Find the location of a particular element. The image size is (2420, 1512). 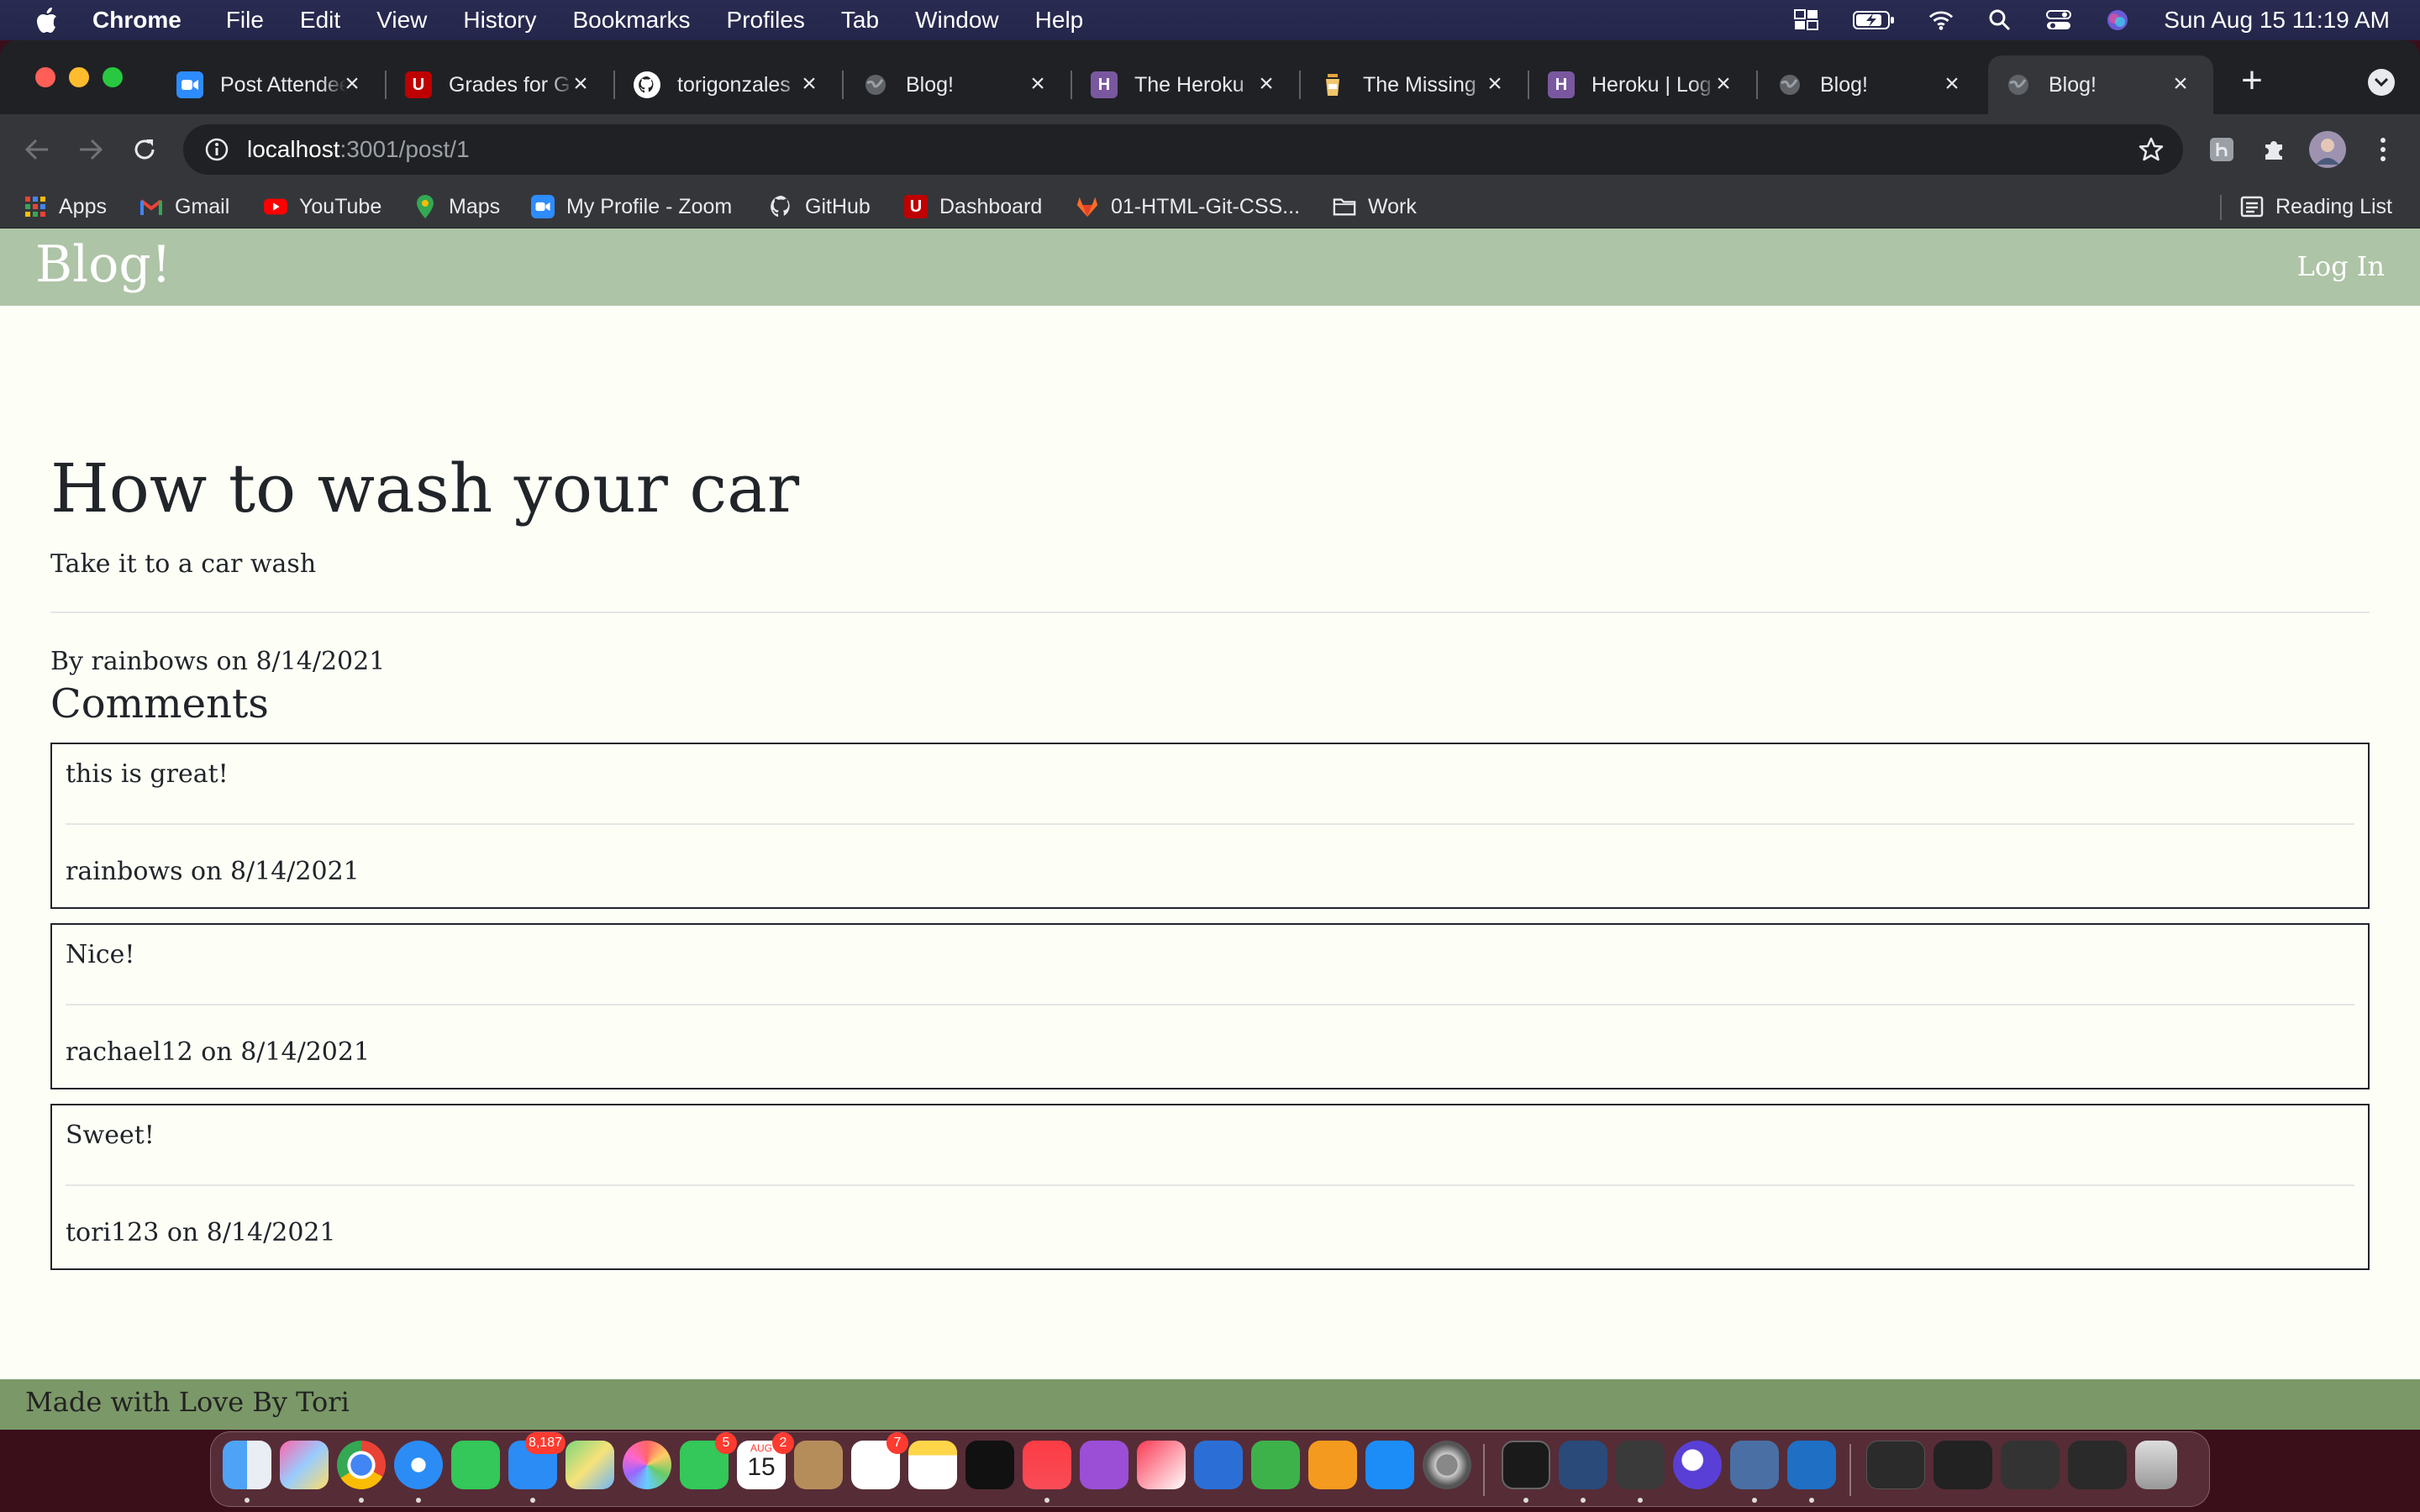

reading-list-button: Reading List is located at coordinates (2316, 207).